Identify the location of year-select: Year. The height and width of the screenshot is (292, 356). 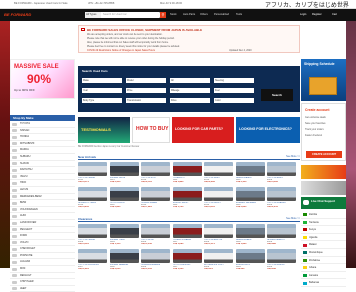
(102, 90).